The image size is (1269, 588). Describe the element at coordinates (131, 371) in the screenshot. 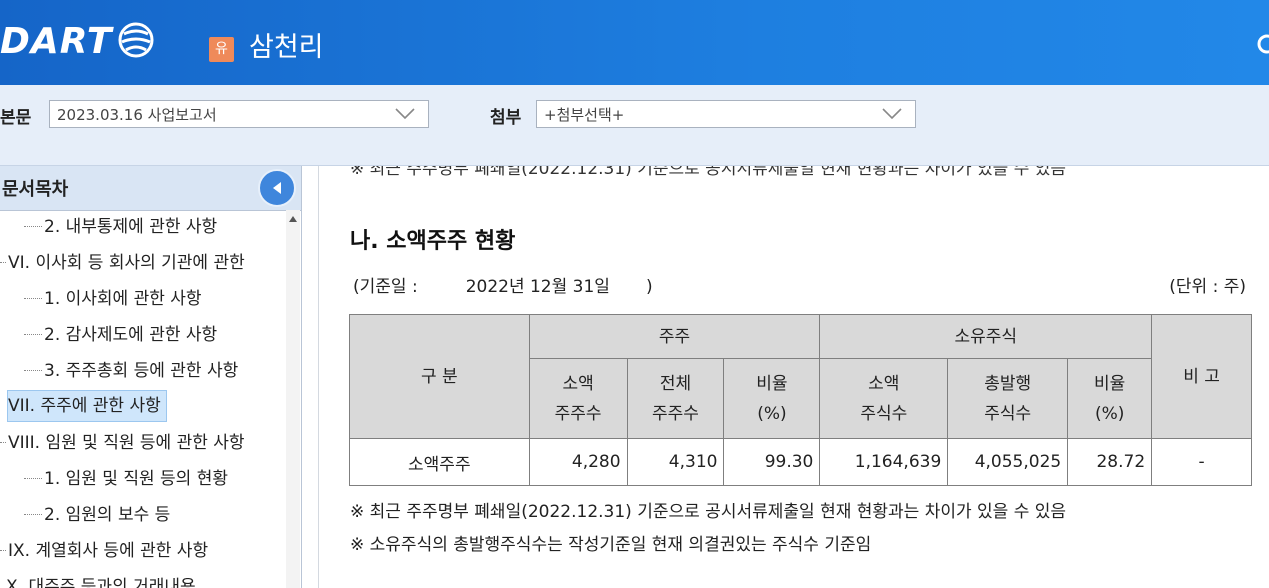

I see `toc-item: 3. 주주총회 등에 관한 사항` at that location.